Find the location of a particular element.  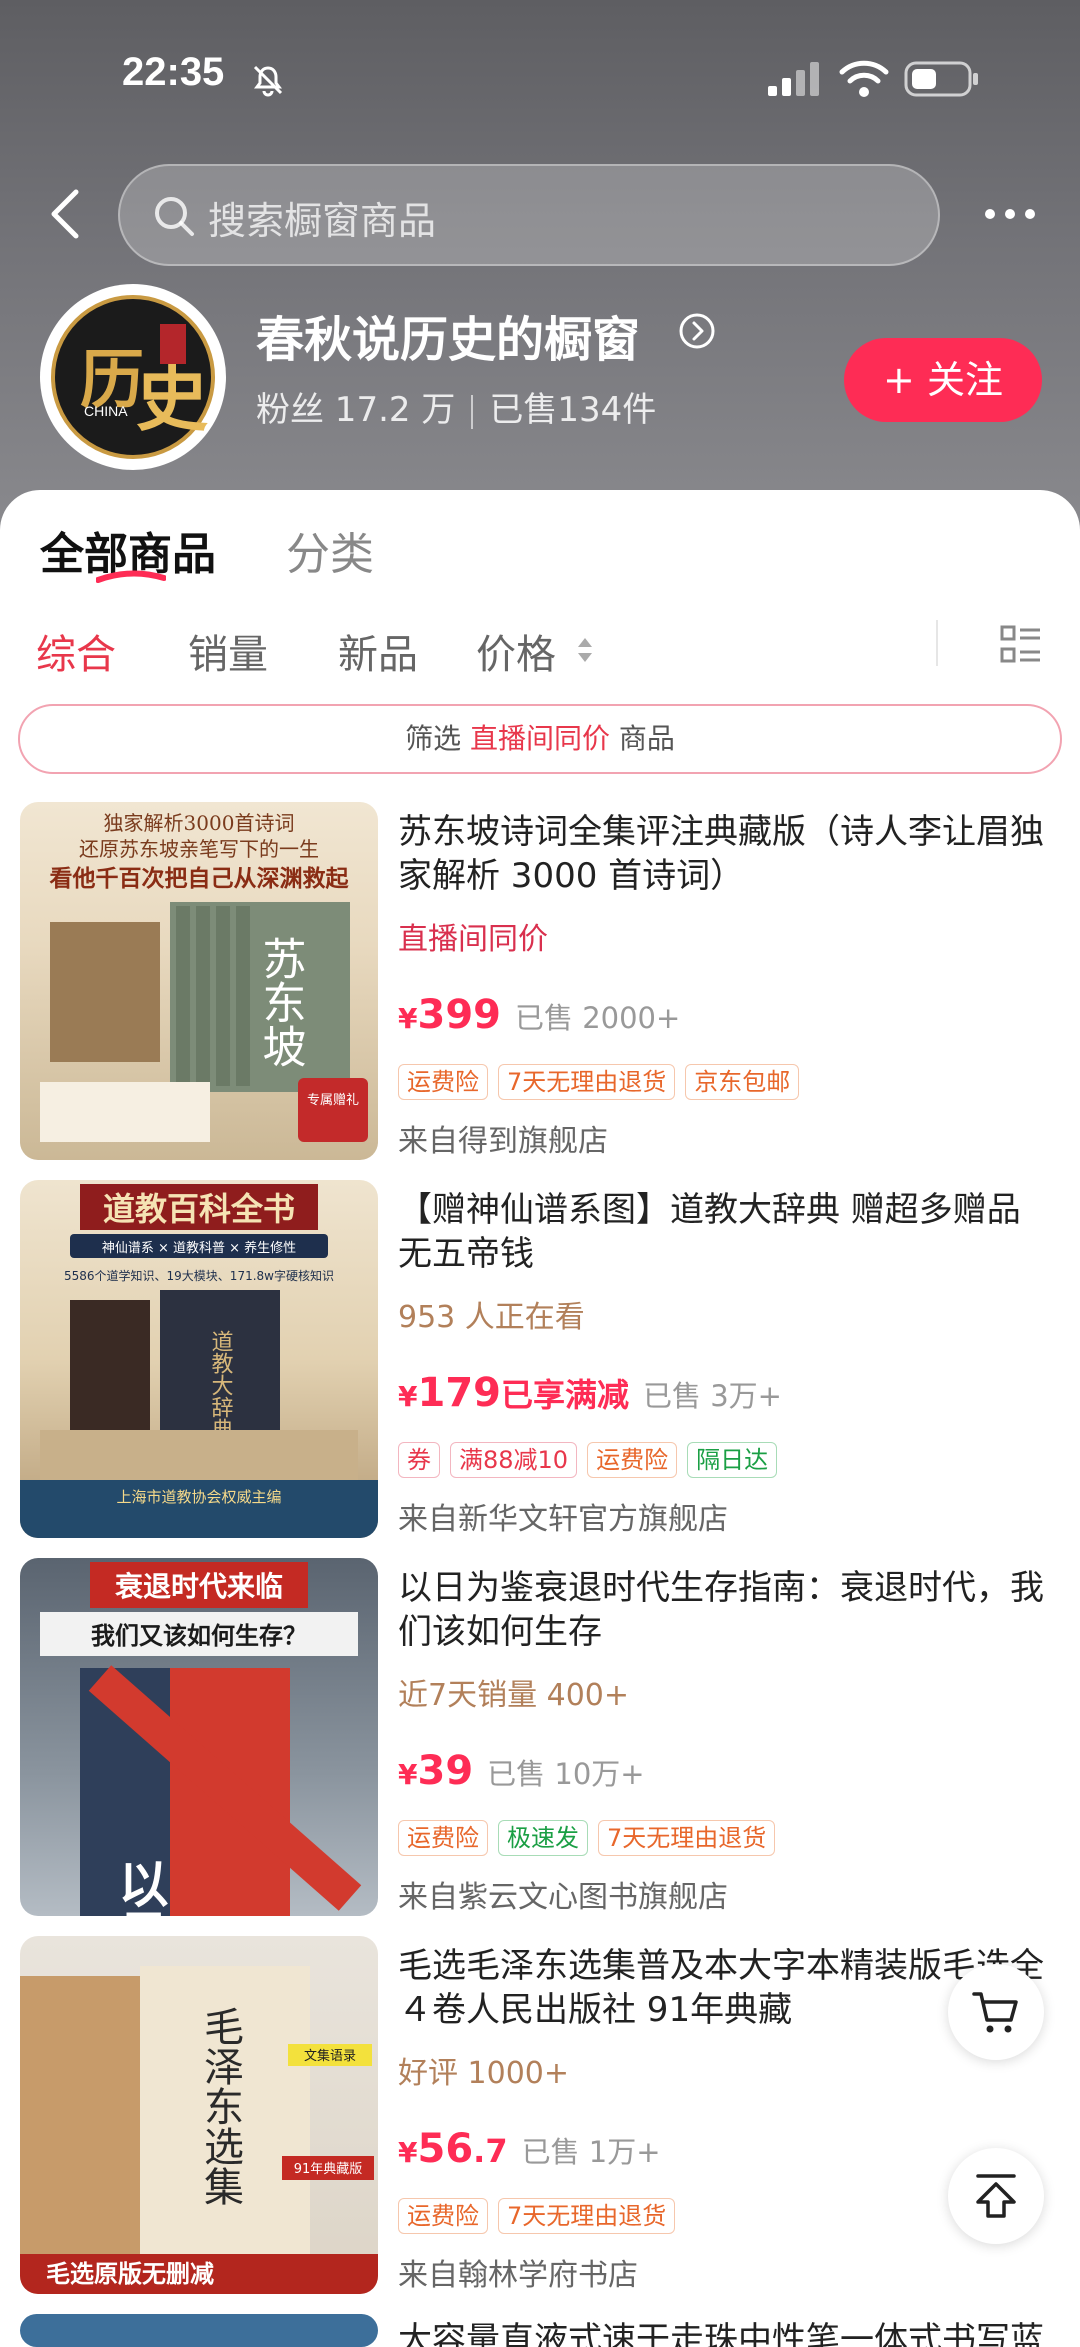

product-thumbnail: 衰退时代来临 我们又该如何生存？ 以日为鉴 is located at coordinates (199, 1737).